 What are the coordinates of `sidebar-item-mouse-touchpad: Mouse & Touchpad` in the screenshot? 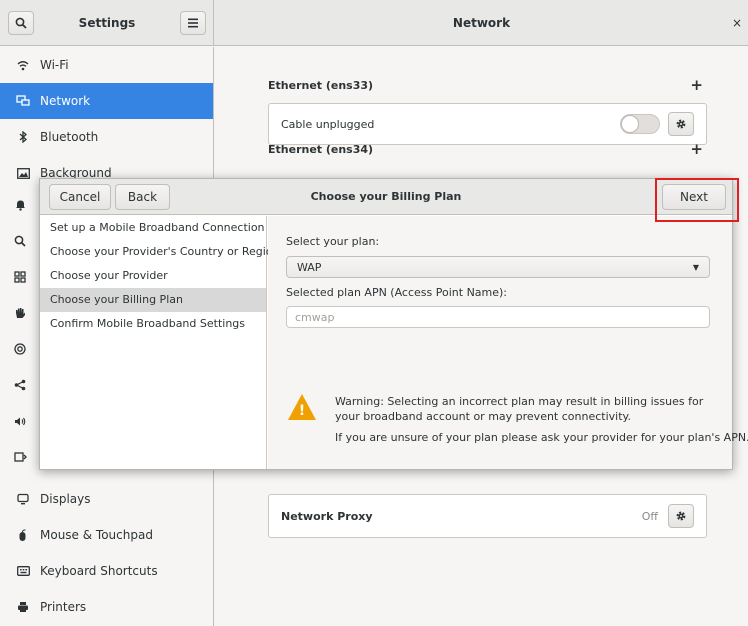 It's located at (106, 535).